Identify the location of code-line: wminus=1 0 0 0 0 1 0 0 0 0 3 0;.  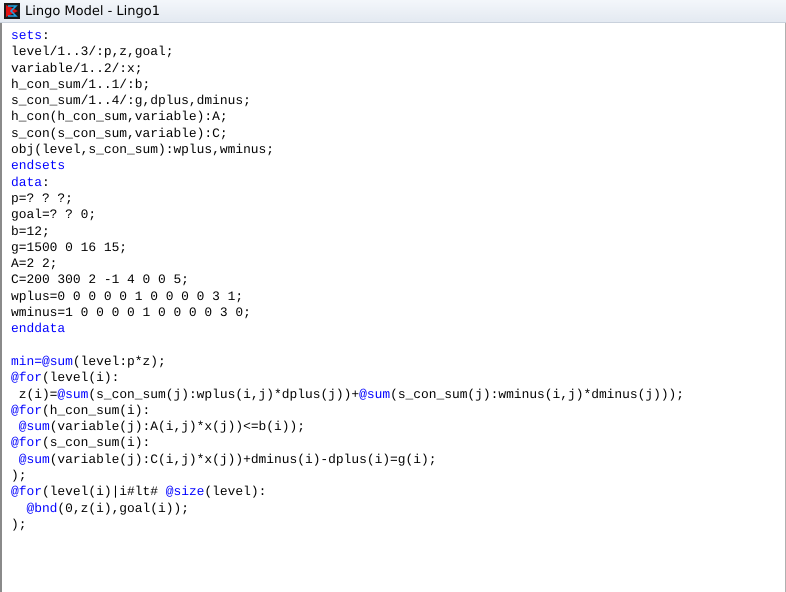
(131, 313).